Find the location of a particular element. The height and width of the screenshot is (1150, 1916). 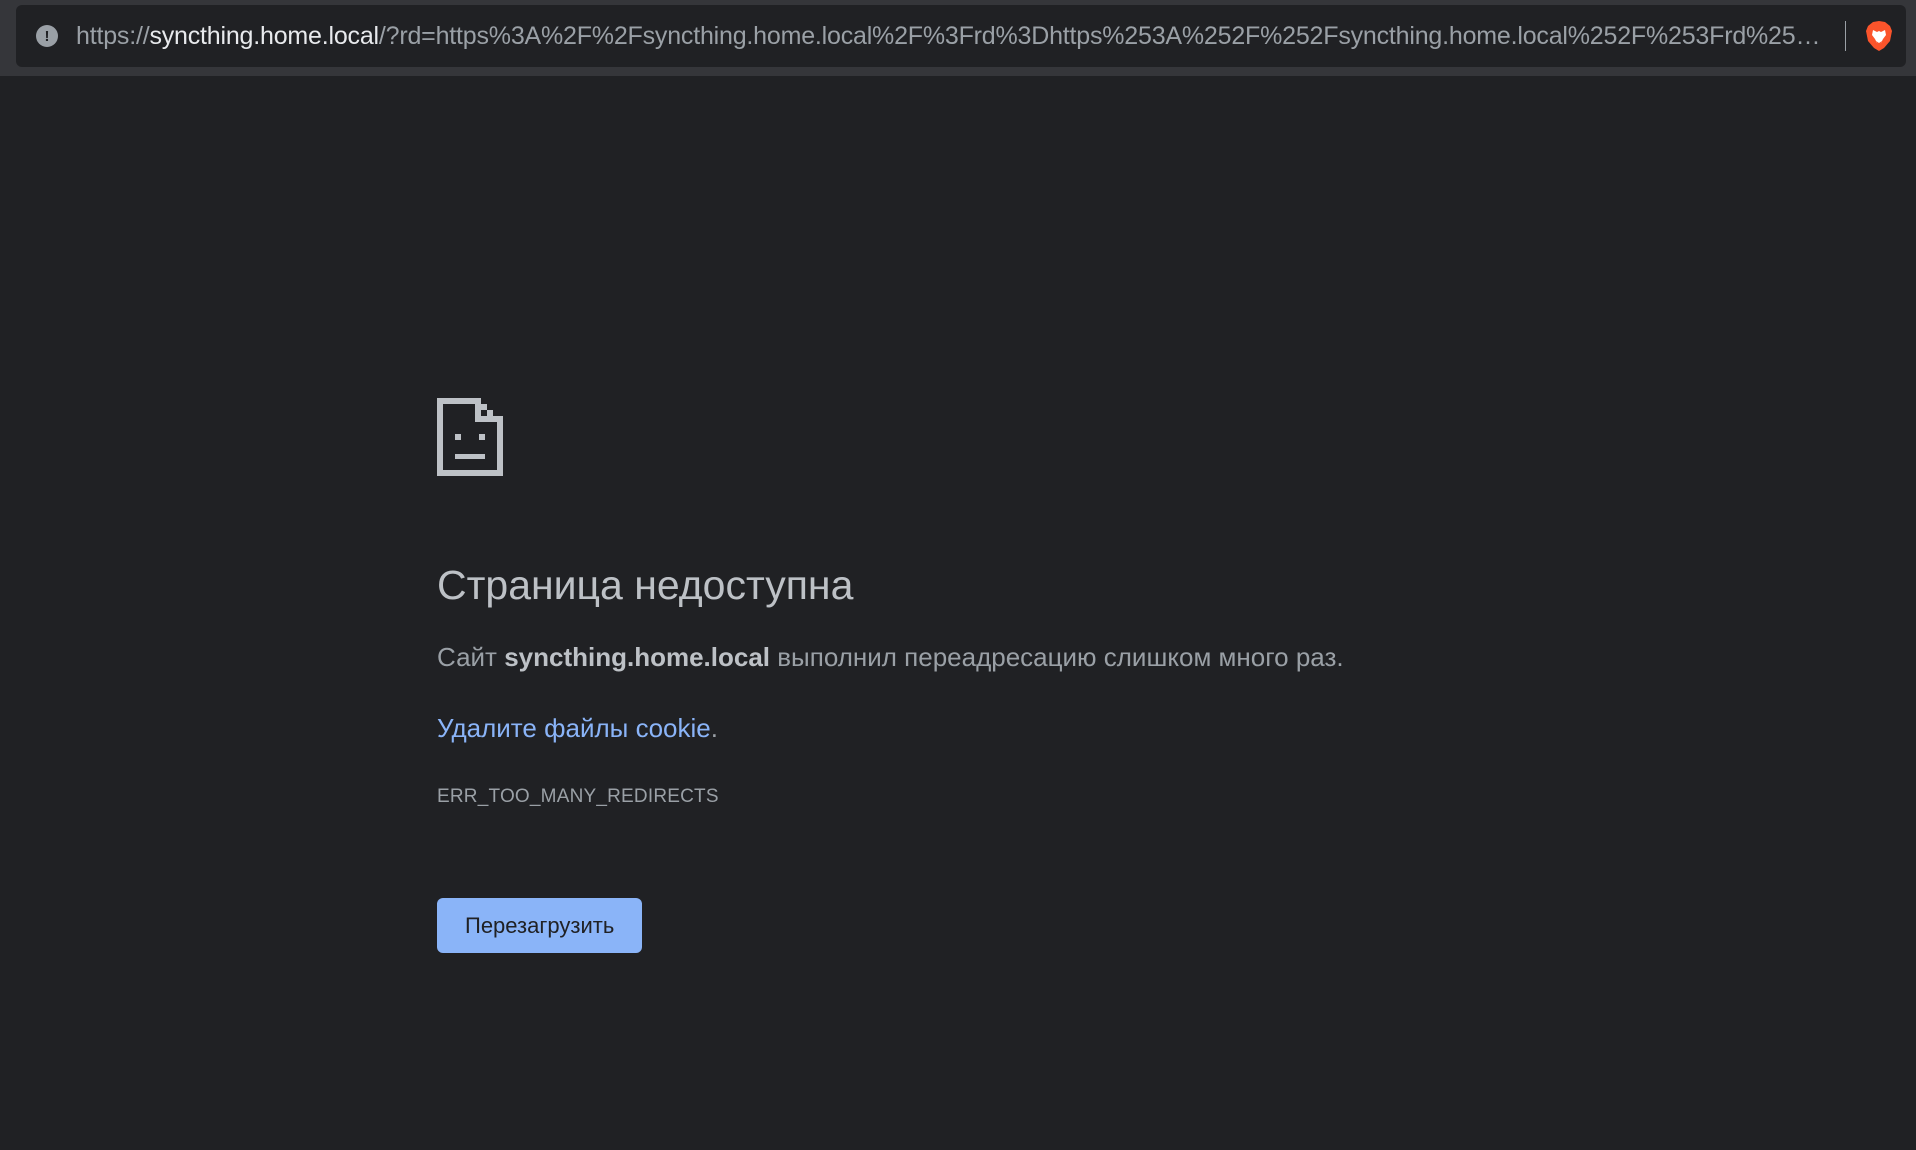

suggestion-suffix: . is located at coordinates (714, 728).